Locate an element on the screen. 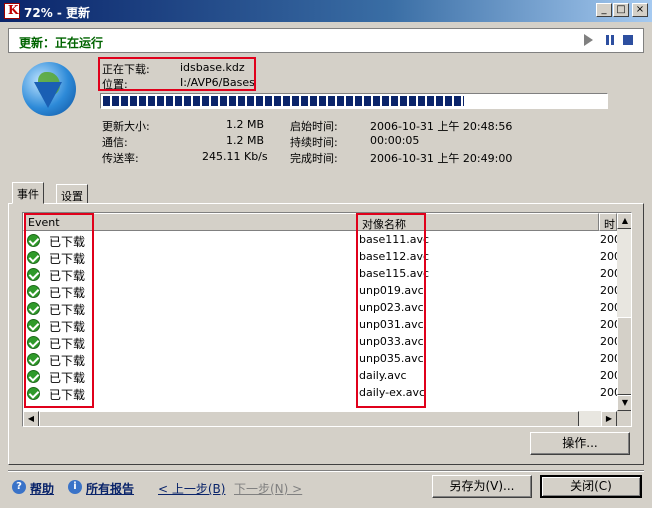 The height and width of the screenshot is (508, 652). stop-icon is located at coordinates (628, 40).